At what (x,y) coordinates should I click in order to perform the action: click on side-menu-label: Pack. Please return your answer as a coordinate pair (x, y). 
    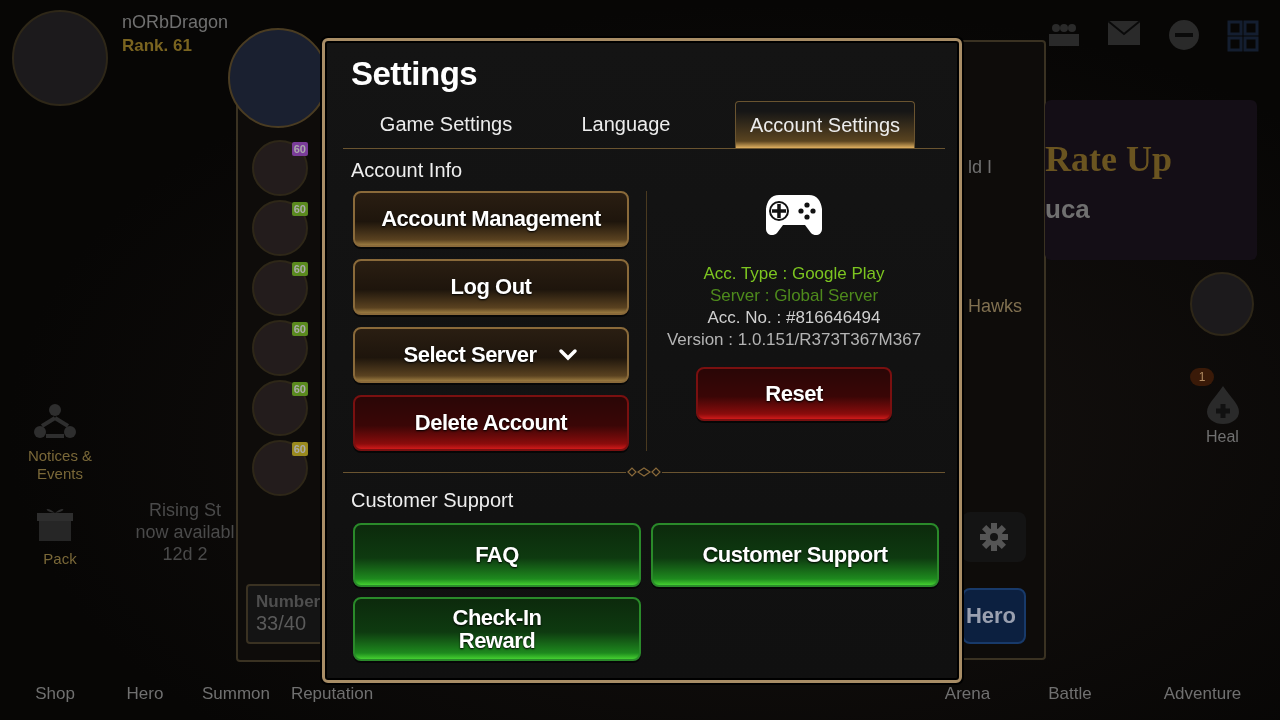
    Looking at the image, I should click on (60, 559).